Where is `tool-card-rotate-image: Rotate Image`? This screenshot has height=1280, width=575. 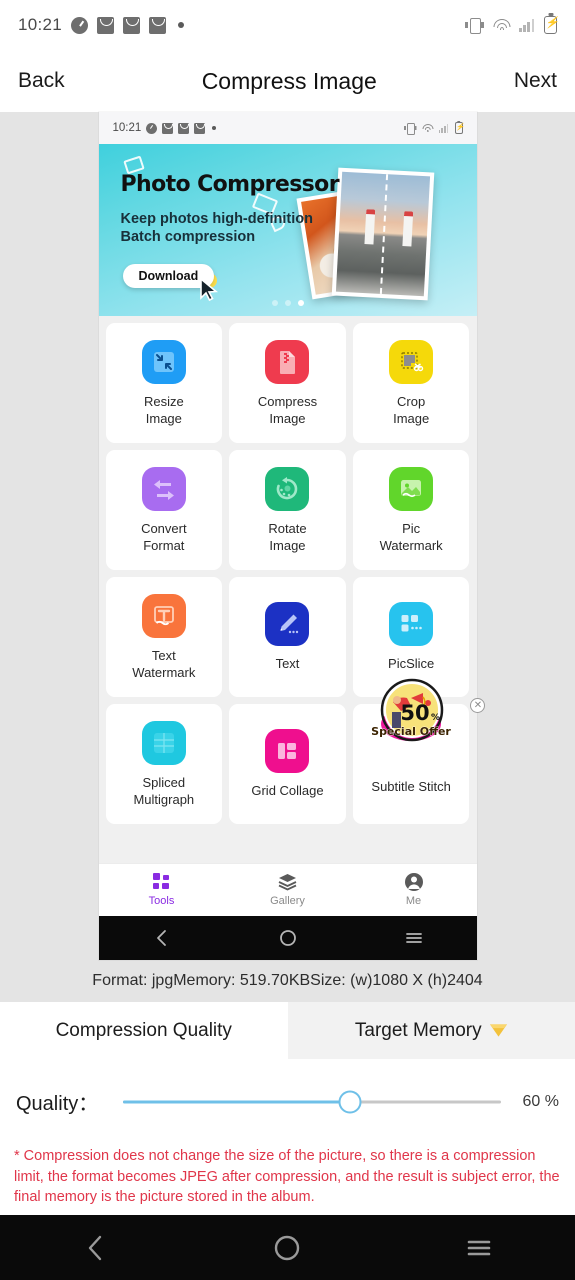 tool-card-rotate-image: Rotate Image is located at coordinates (287, 510).